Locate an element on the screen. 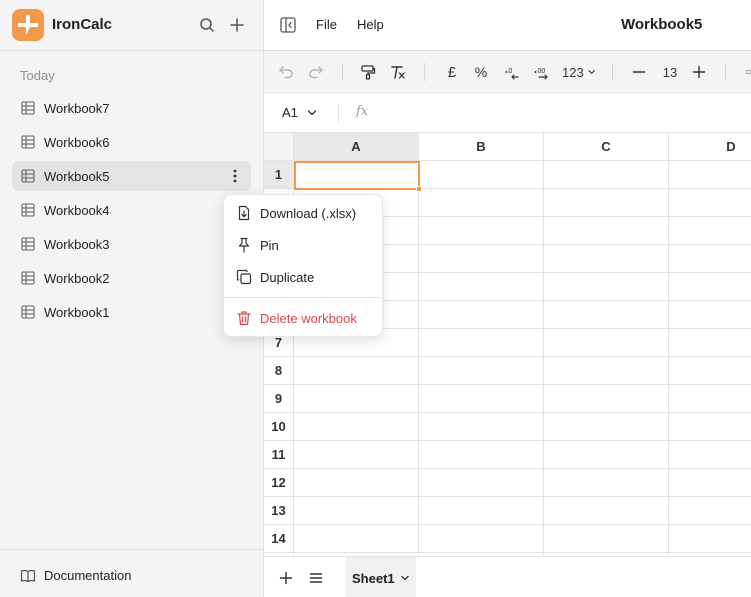 The height and width of the screenshot is (597, 751). cell-reference: A1 is located at coordinates (290, 112).